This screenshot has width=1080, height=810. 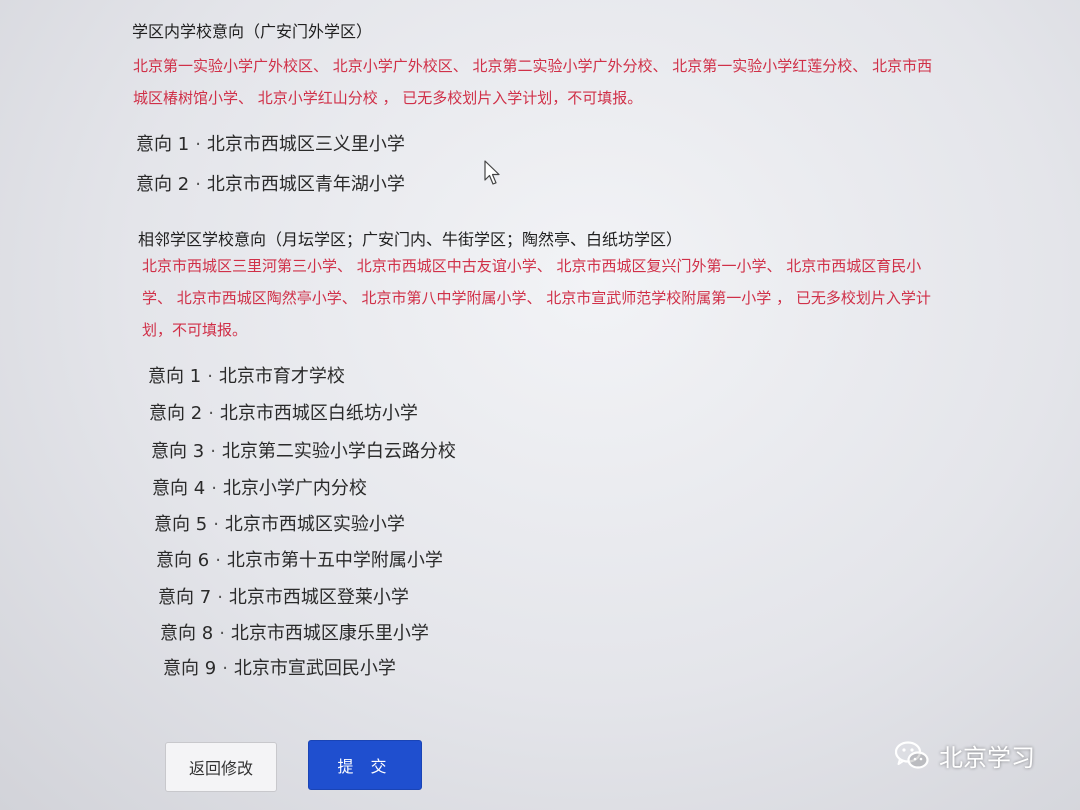 What do you see at coordinates (314, 668) in the screenshot?
I see `choice-school: 北京市宣武回民小学` at bounding box center [314, 668].